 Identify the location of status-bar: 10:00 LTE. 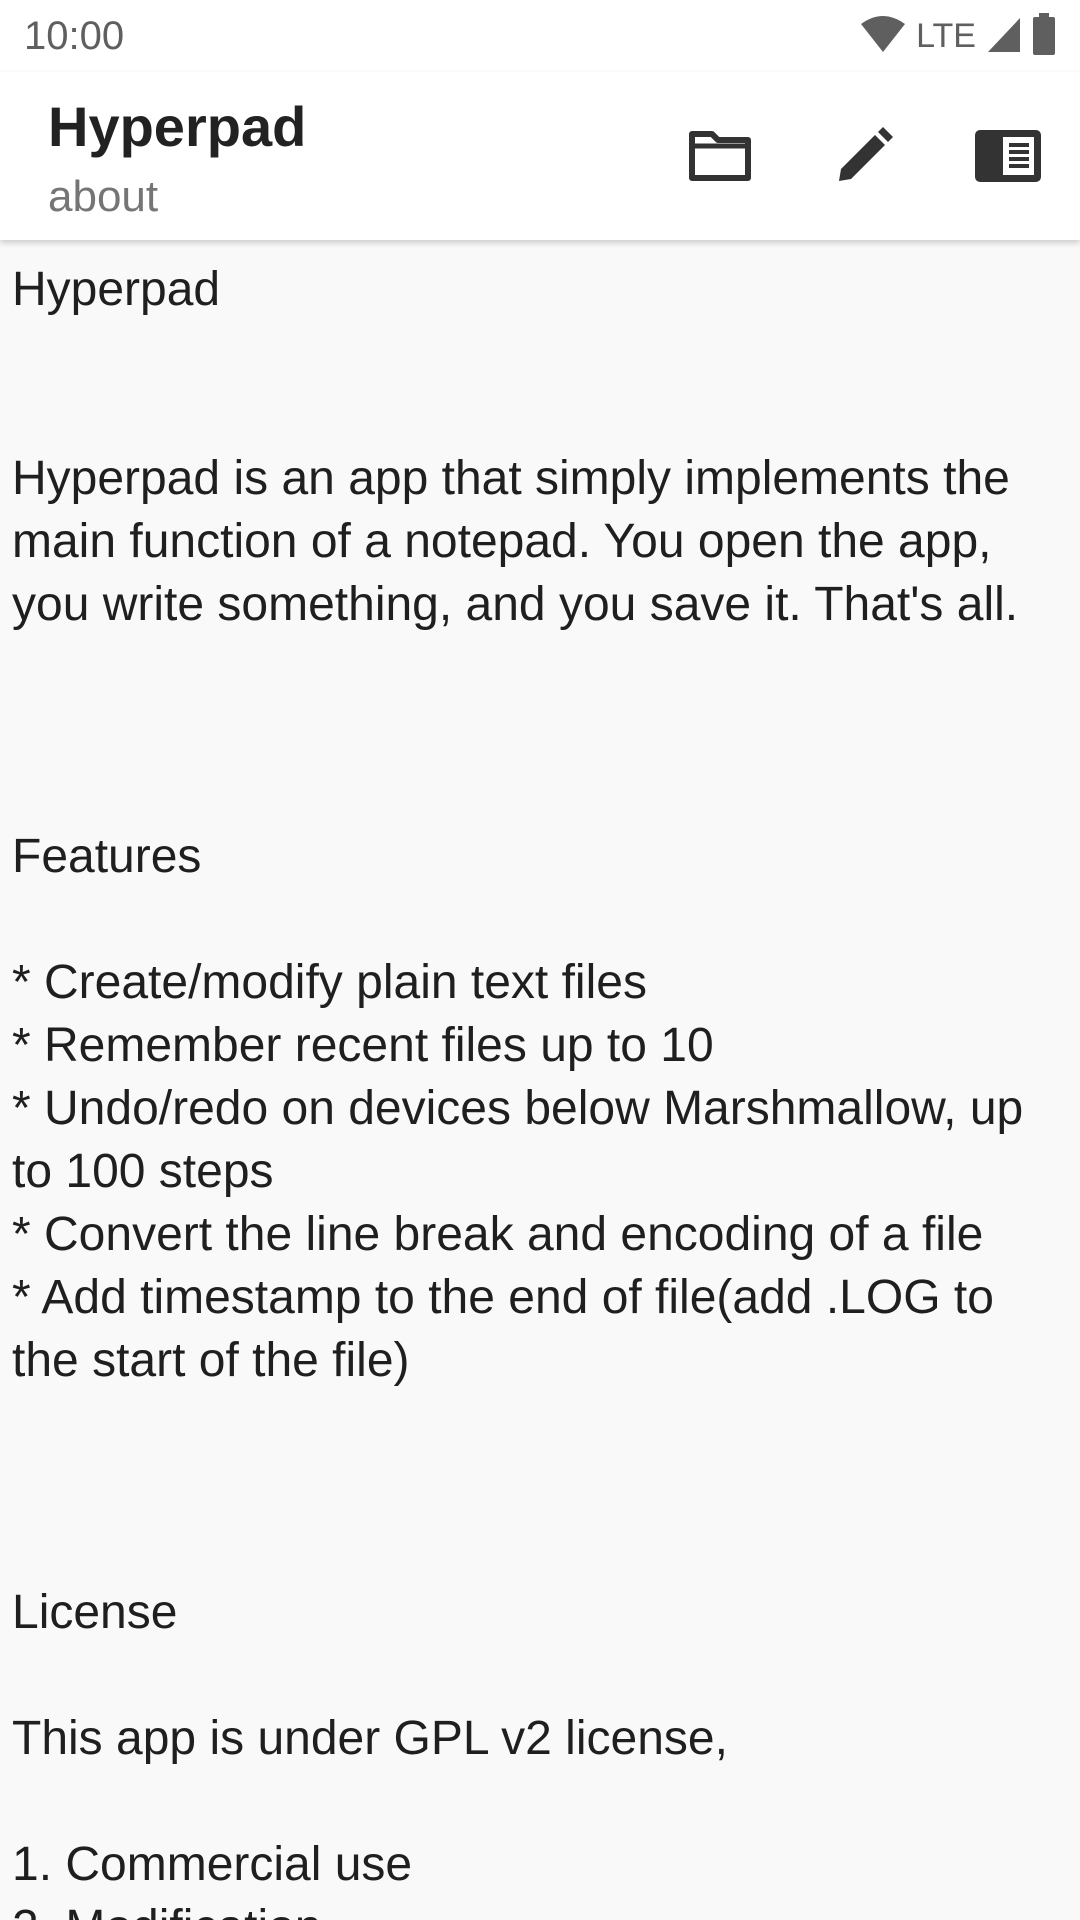
(540, 36).